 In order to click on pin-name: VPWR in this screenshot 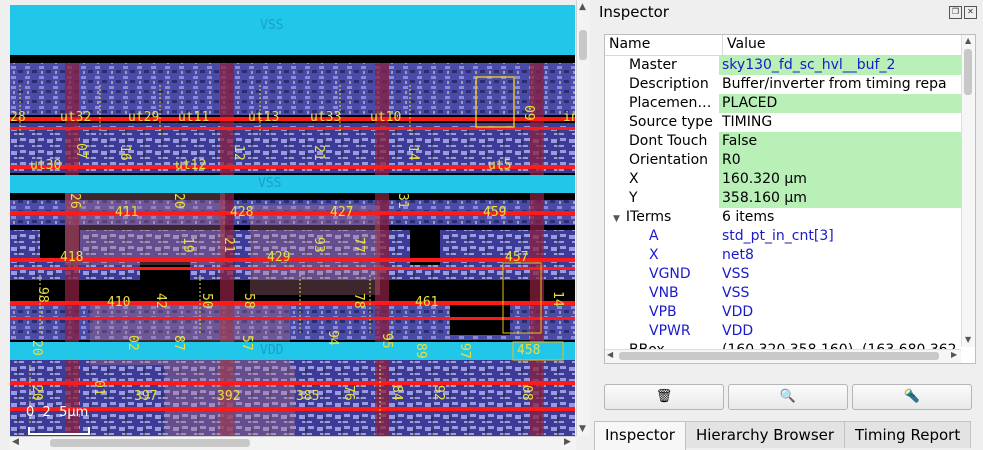, I will do `click(662, 331)`.